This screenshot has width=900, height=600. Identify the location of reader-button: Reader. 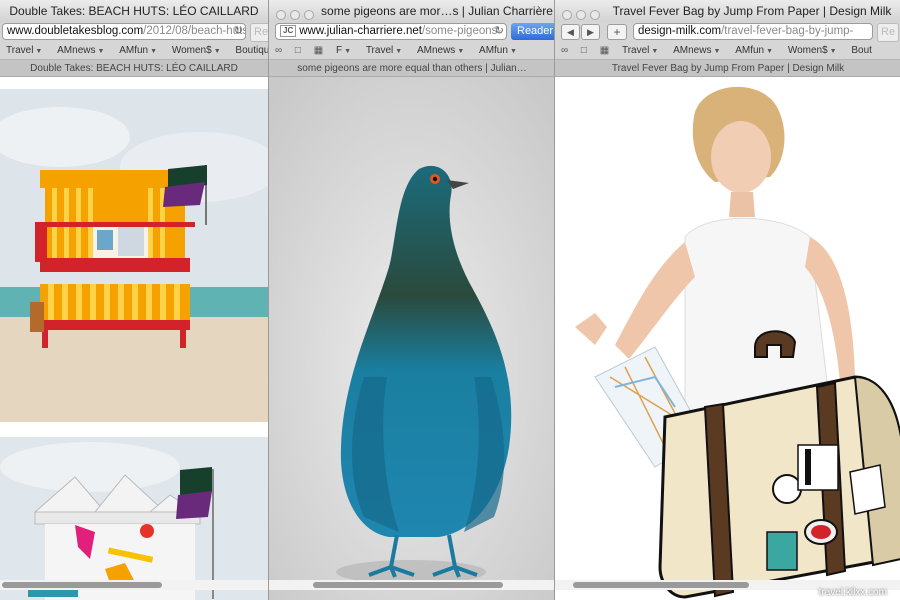
(533, 31).